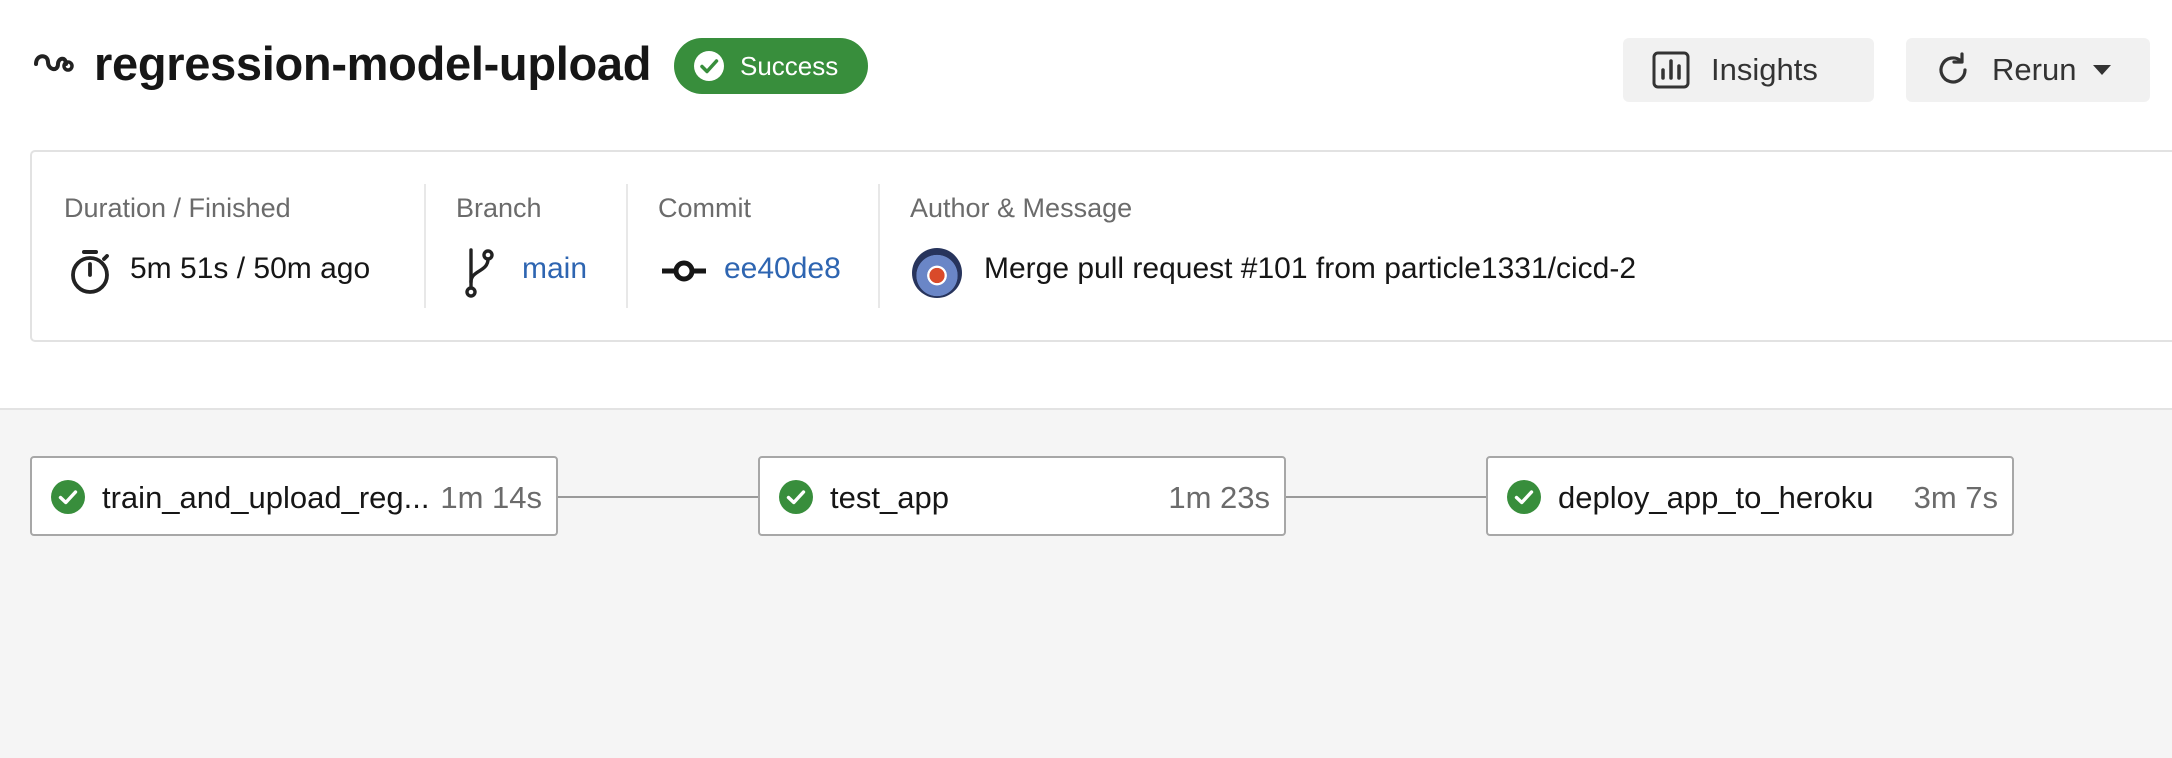 This screenshot has height=758, width=2172. I want to click on job-duration: 1m 14s, so click(491, 497).